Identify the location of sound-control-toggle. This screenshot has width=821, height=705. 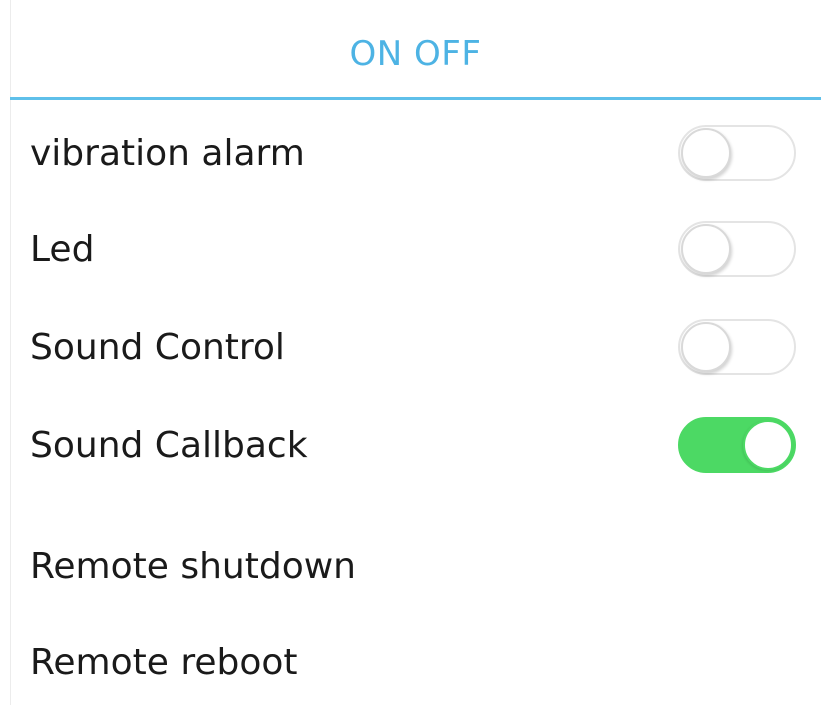
(737, 347).